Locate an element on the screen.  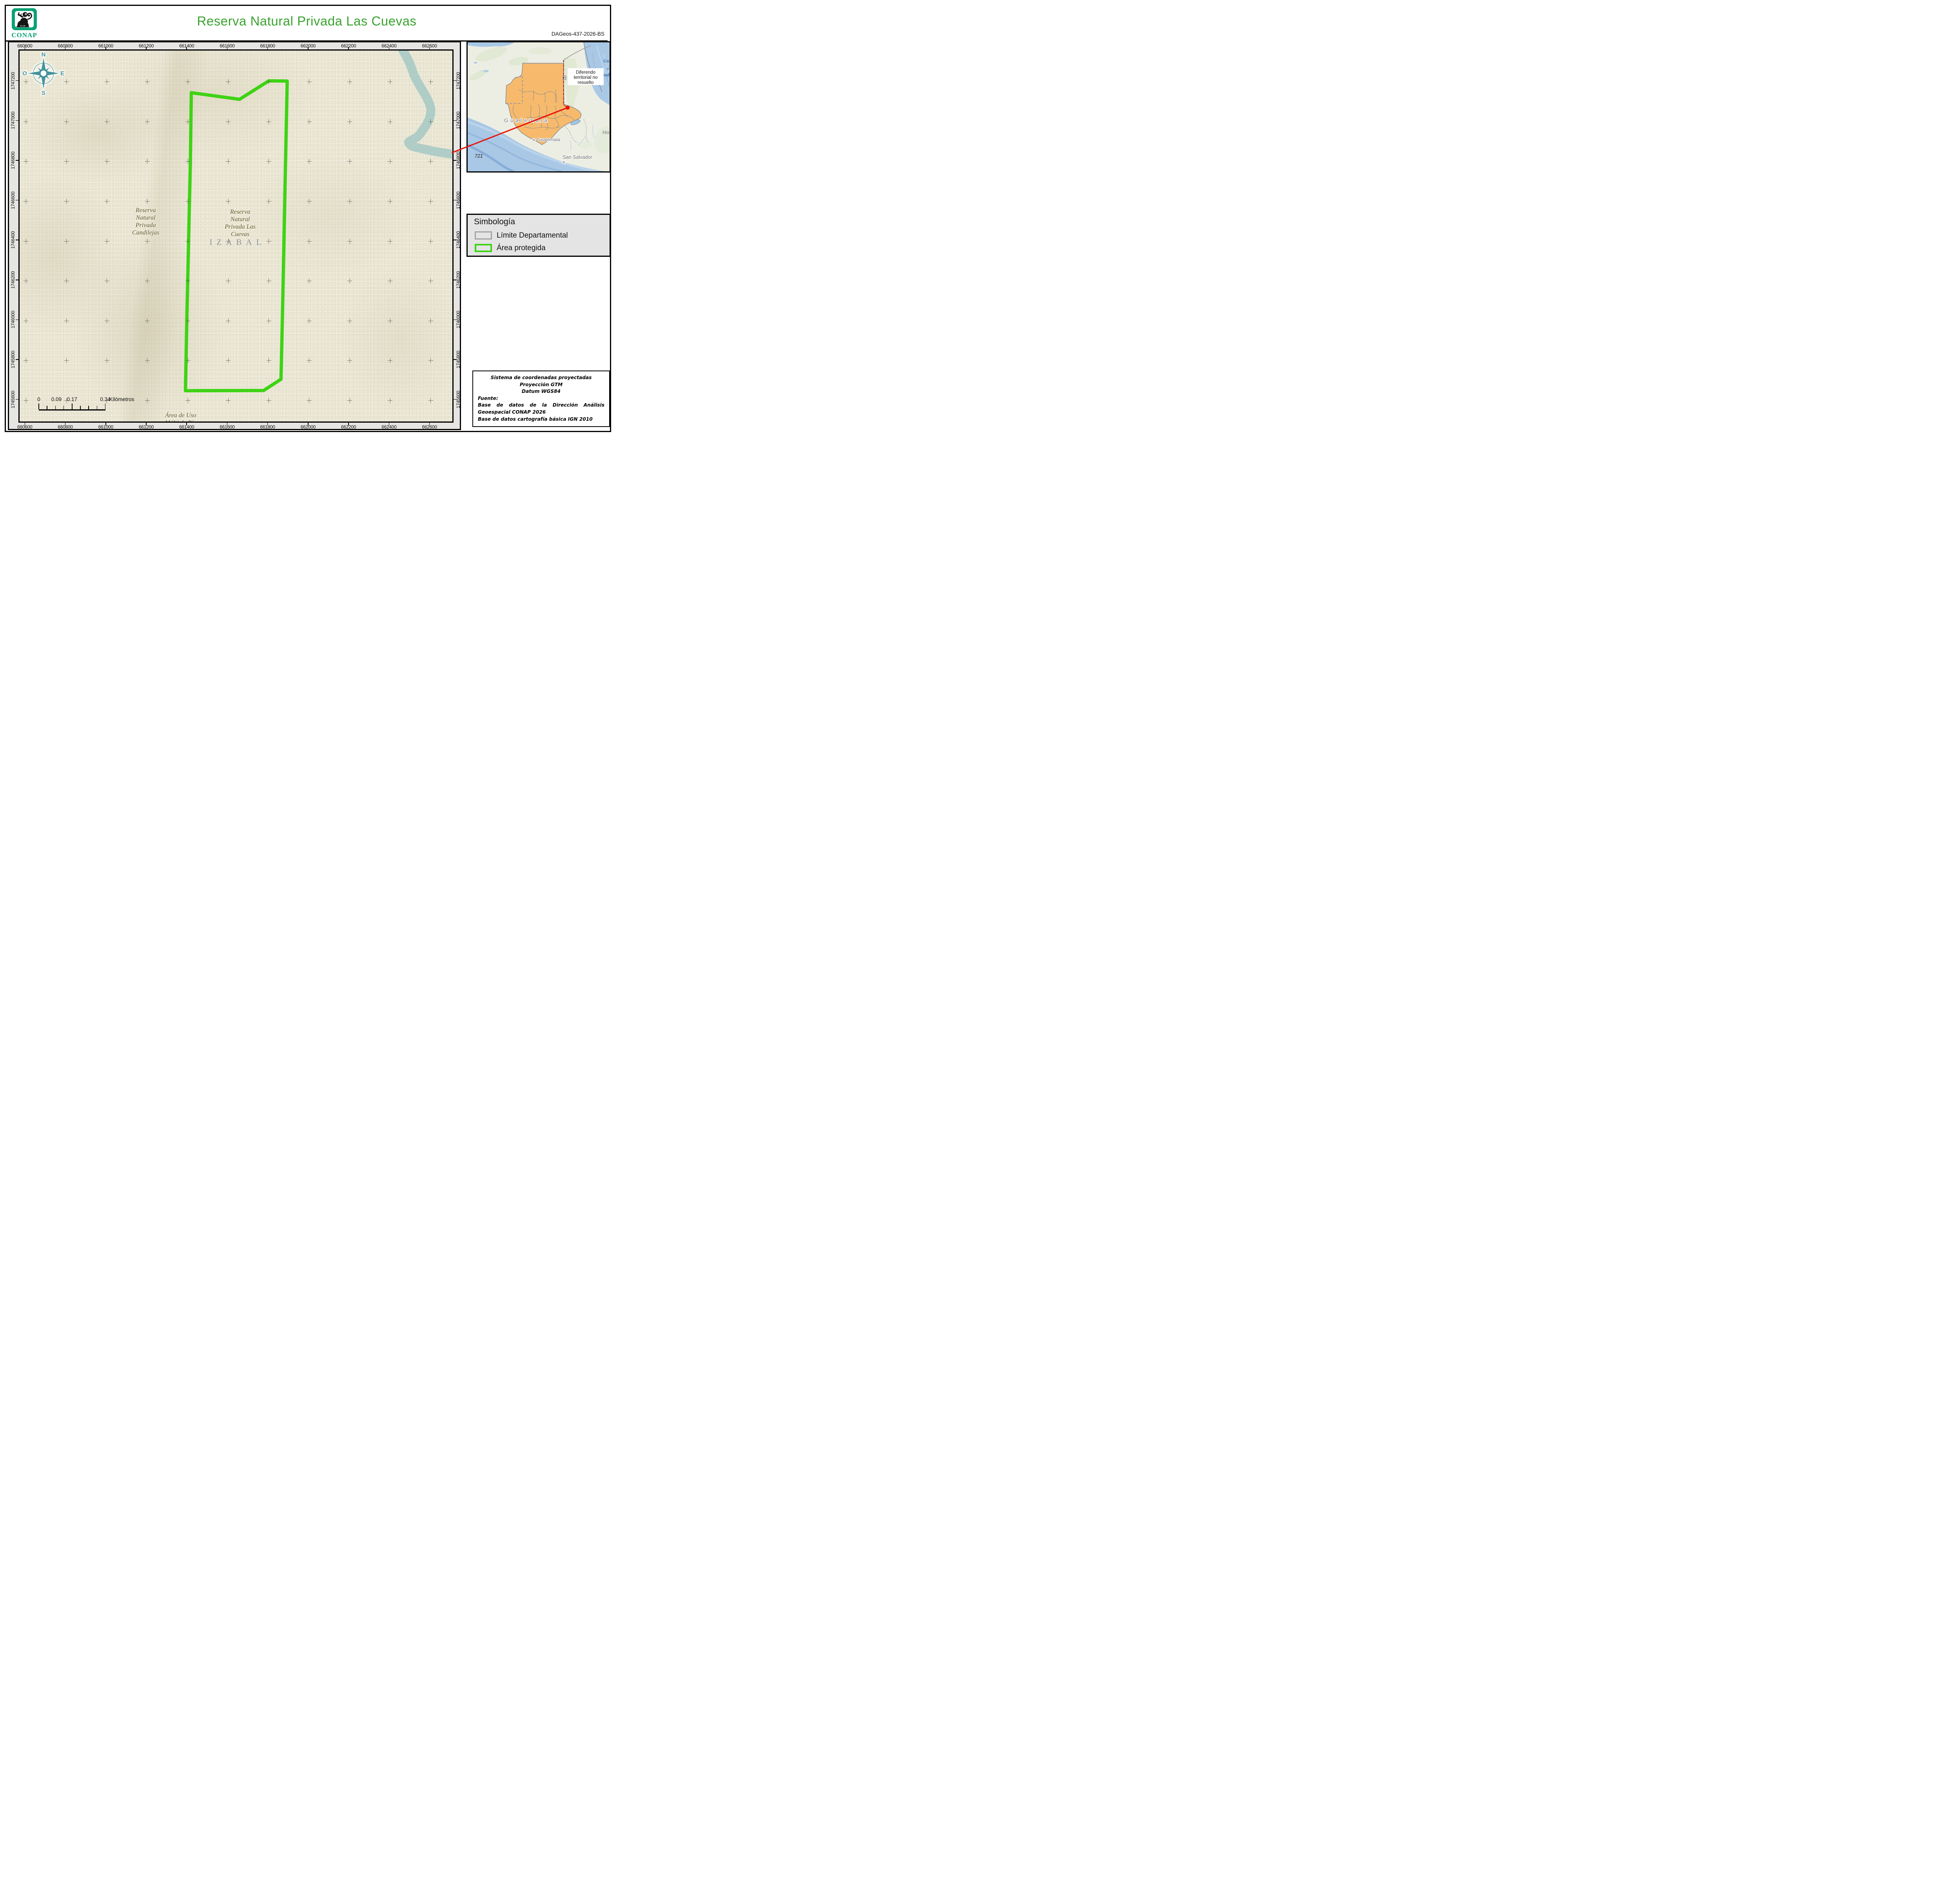
legend-title: Simbología is located at coordinates (494, 222).